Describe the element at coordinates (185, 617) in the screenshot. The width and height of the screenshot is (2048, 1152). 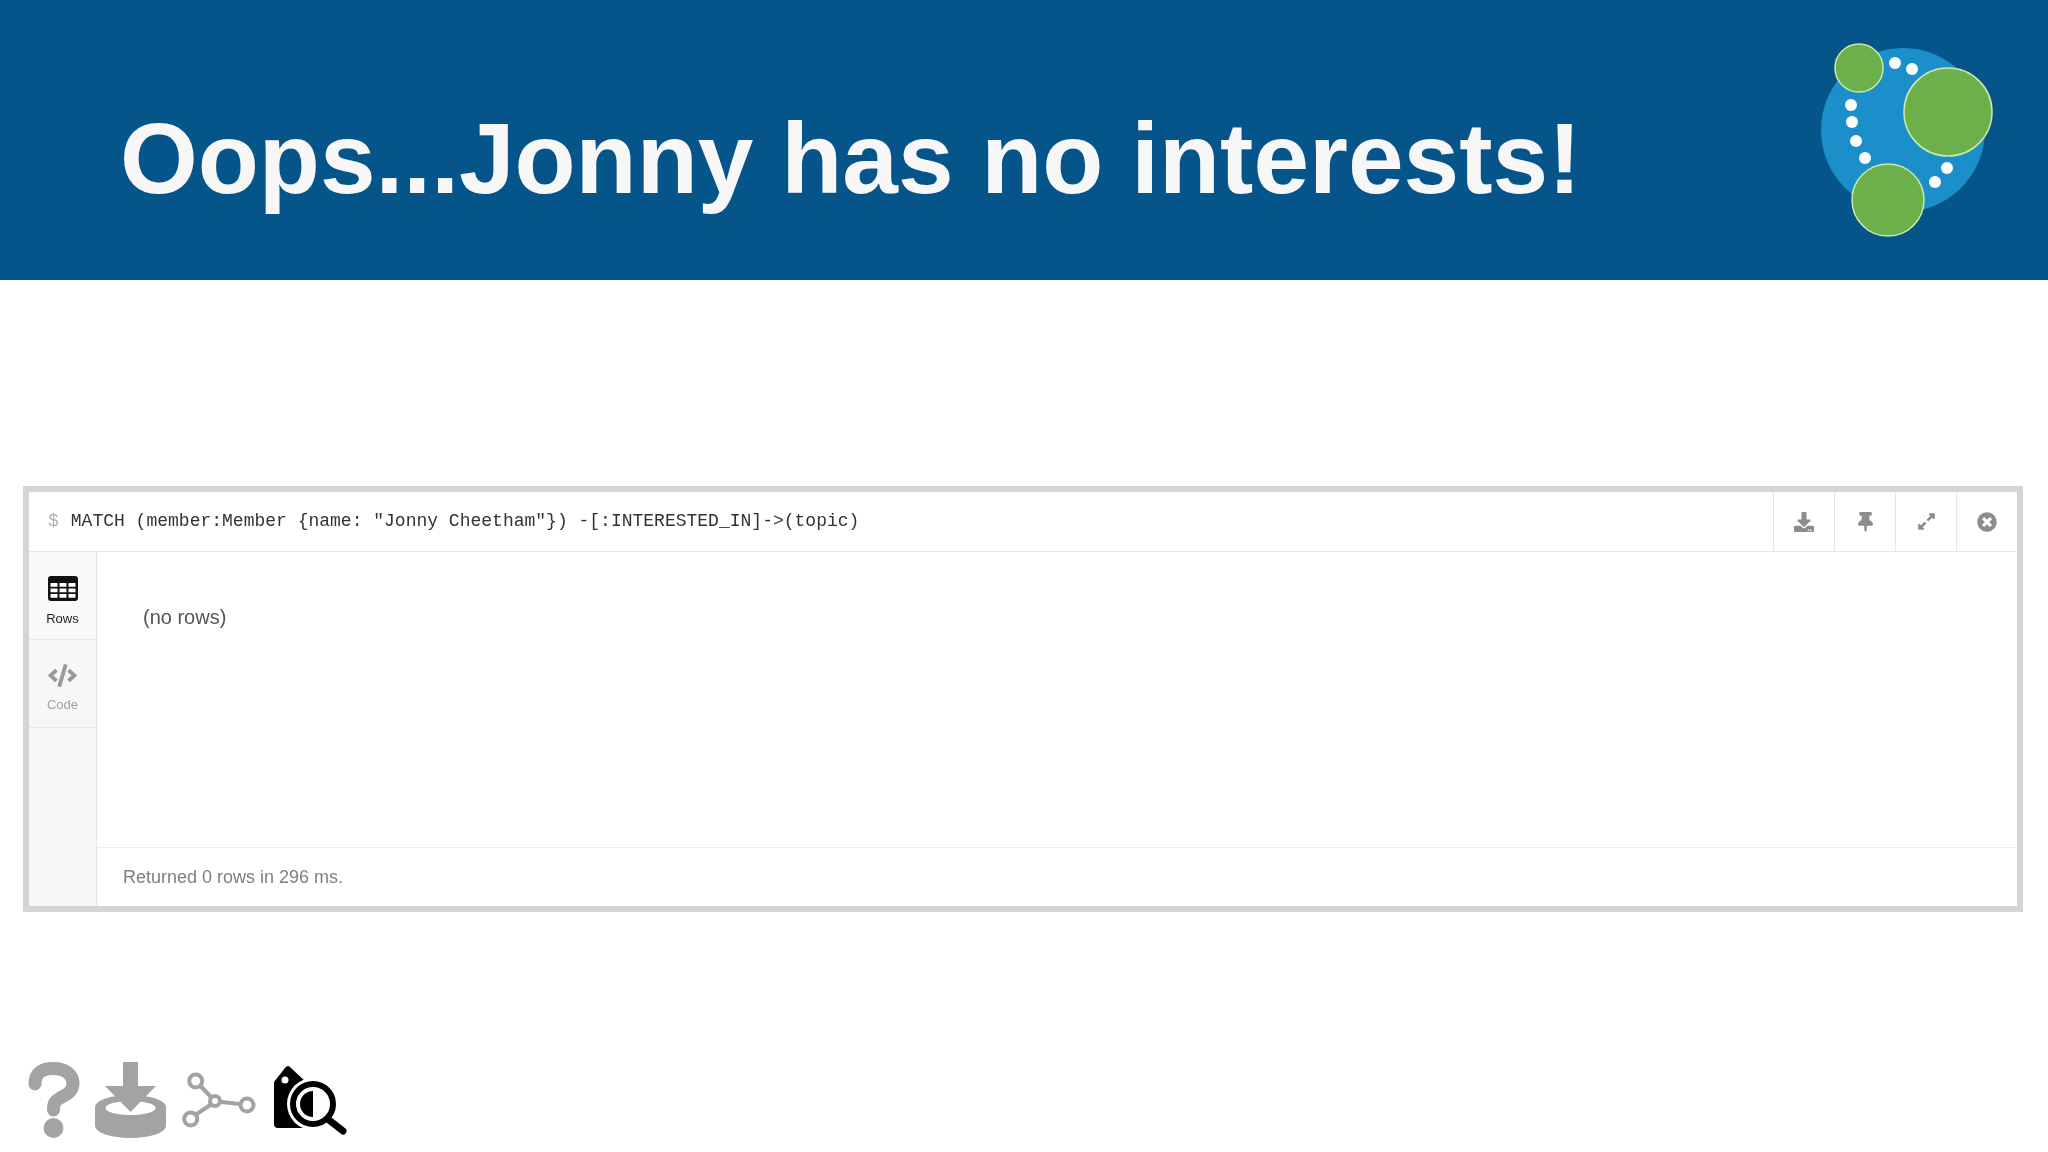
I see `empty-result-message: (no rows)` at that location.